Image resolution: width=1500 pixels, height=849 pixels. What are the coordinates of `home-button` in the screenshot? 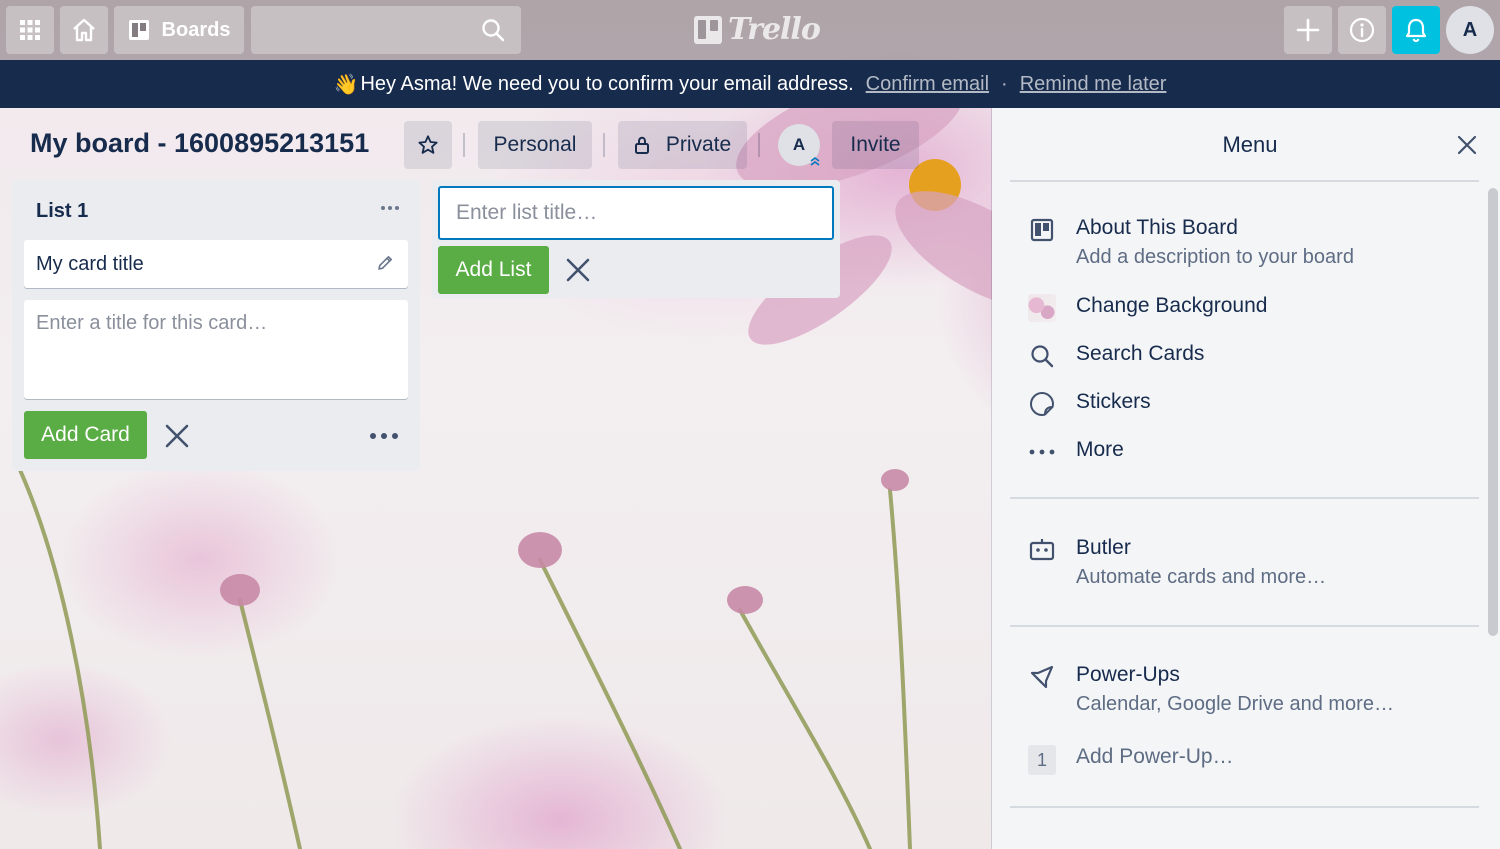 It's located at (84, 30).